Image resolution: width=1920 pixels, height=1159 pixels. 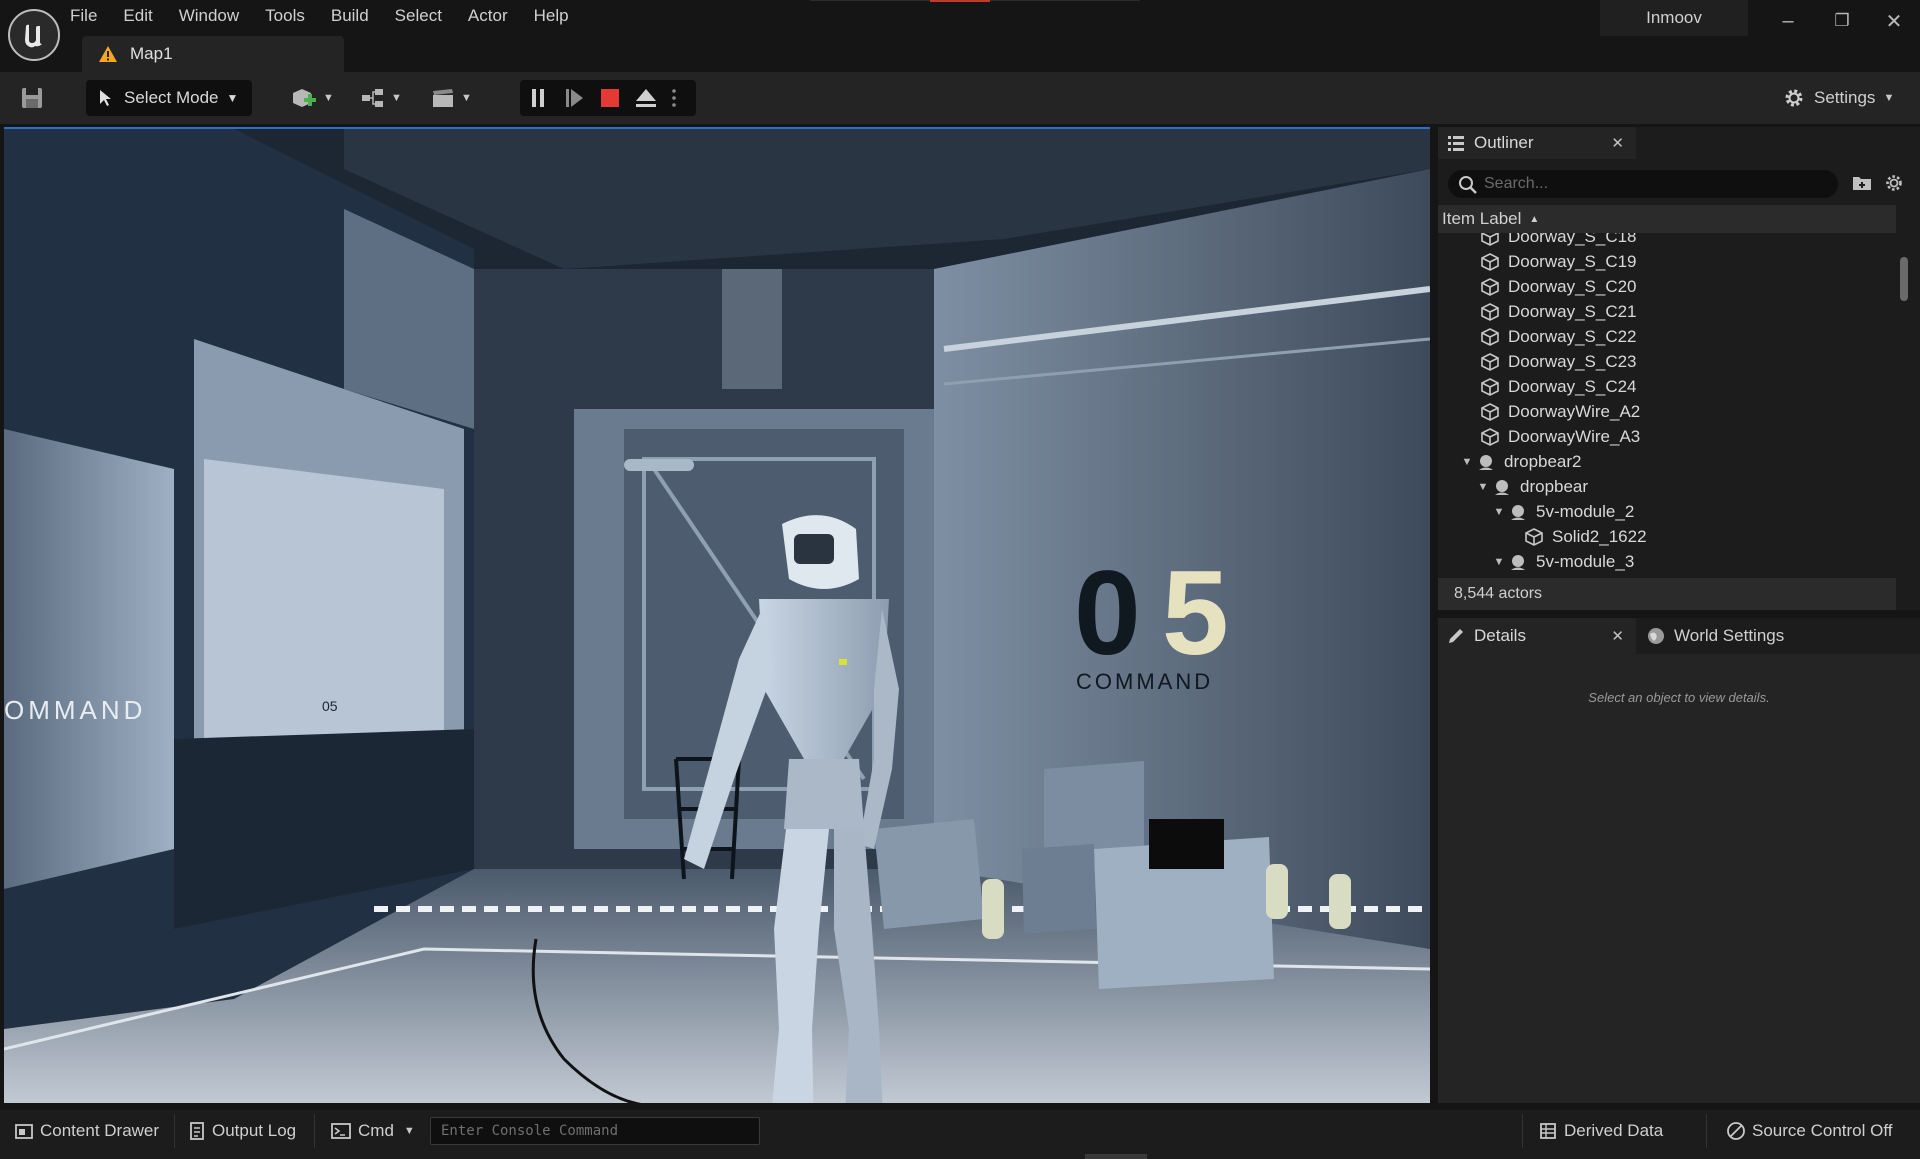 I want to click on settings-label: Settings, so click(x=1845, y=97).